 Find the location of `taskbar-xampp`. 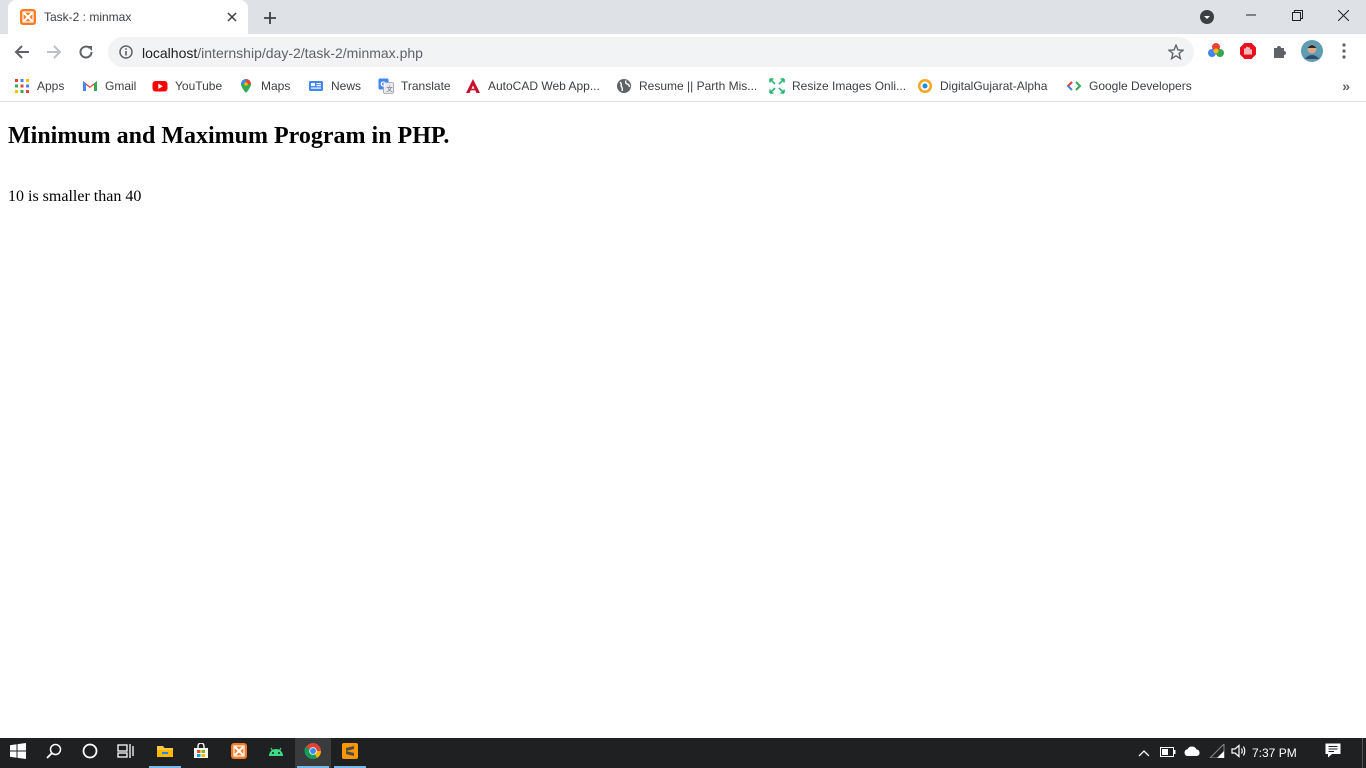

taskbar-xampp is located at coordinates (239, 753).